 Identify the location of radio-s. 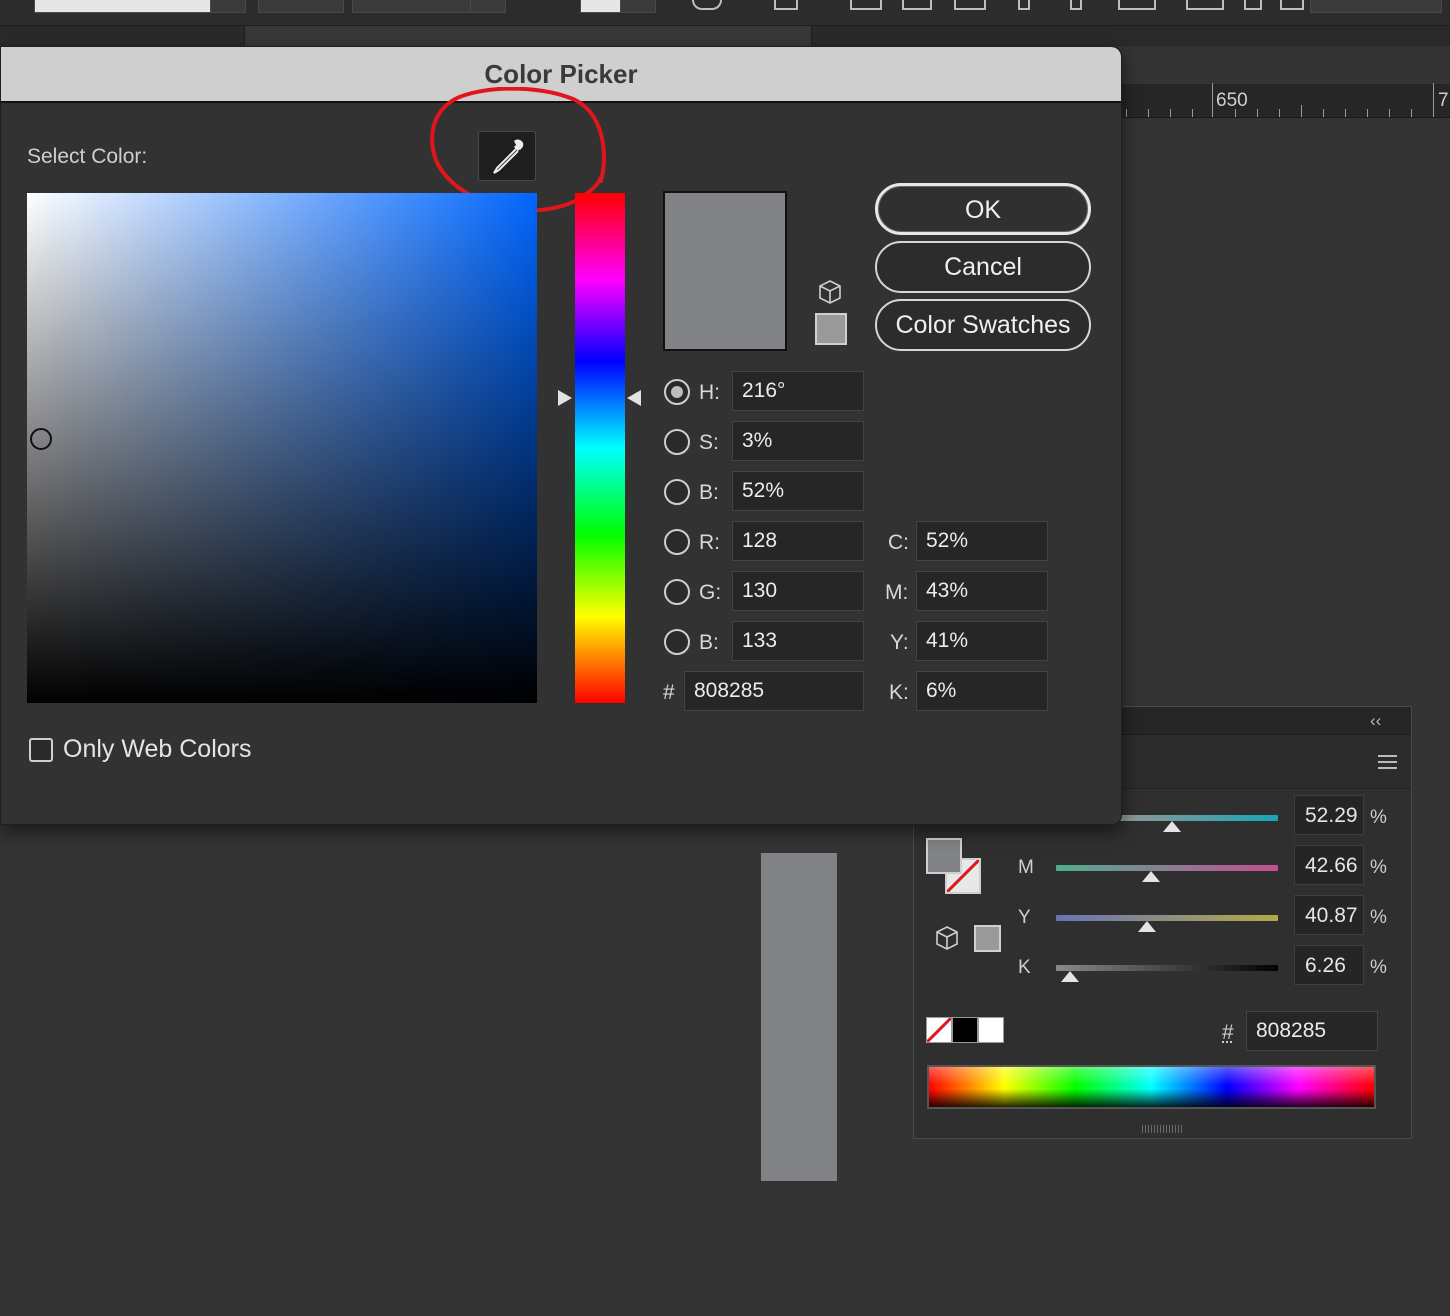
(677, 442).